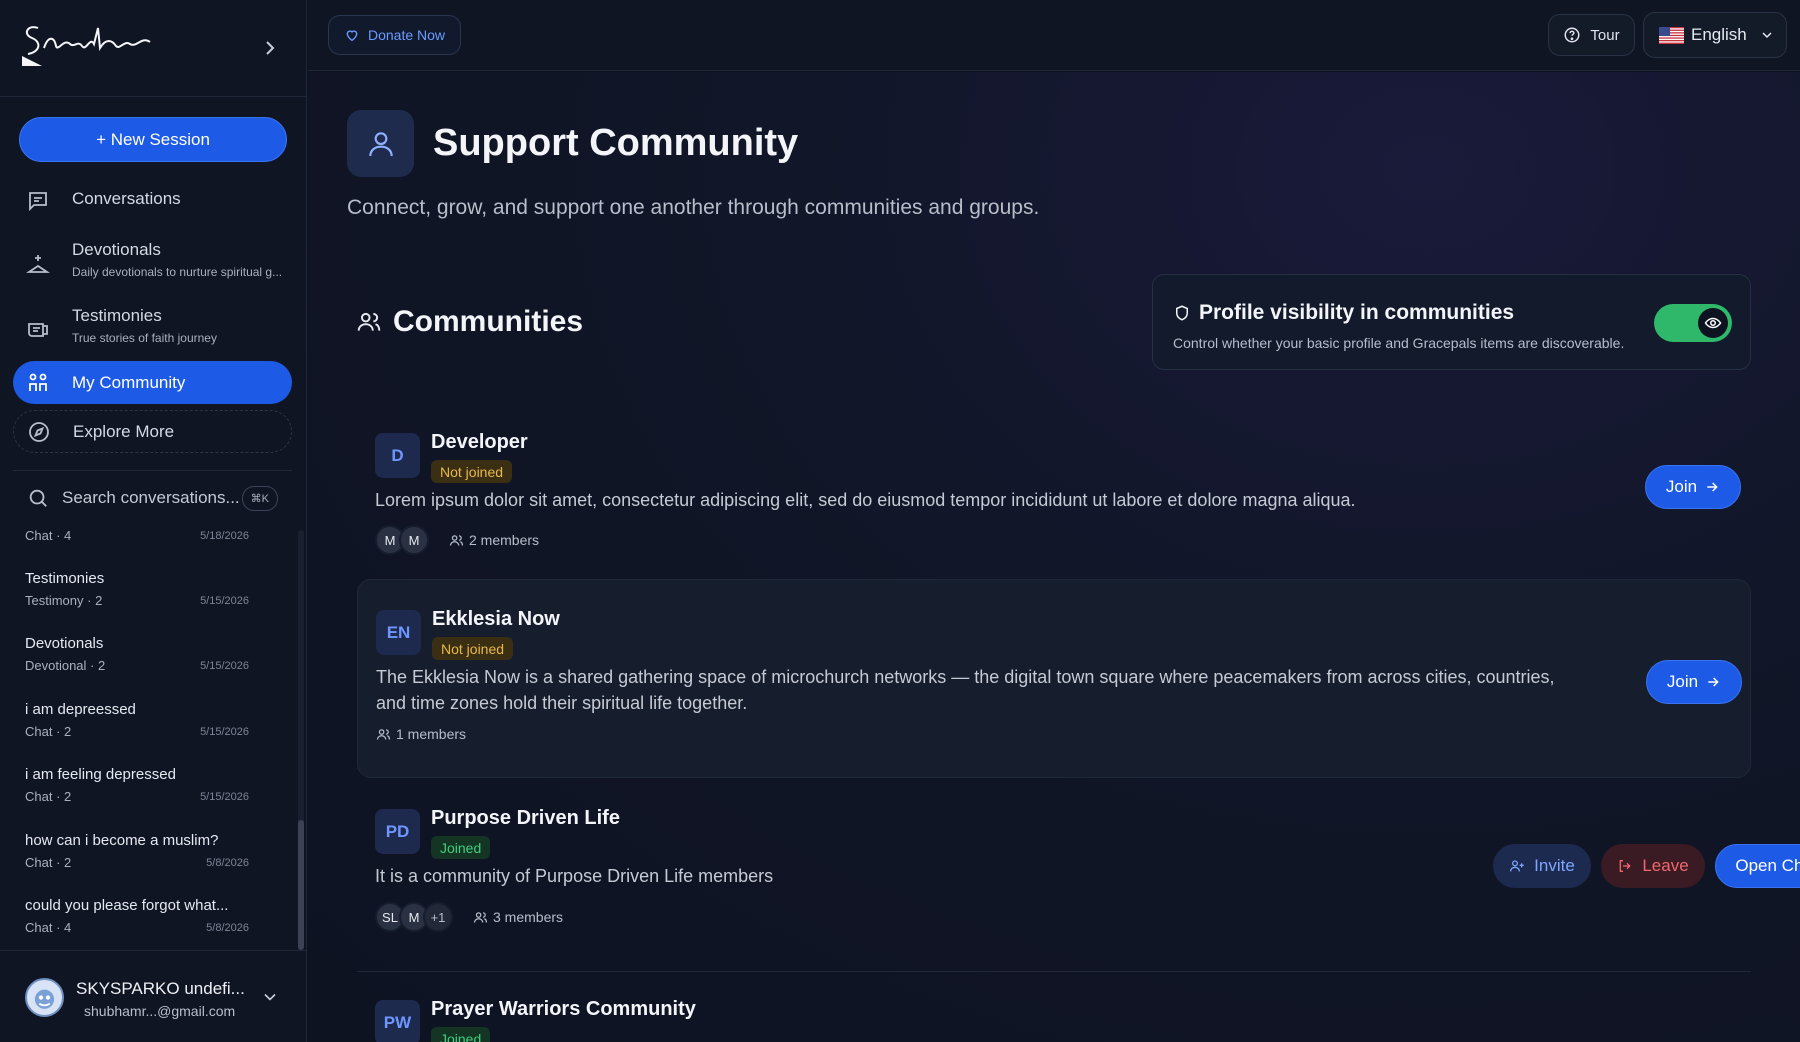 The image size is (1800, 1042). Describe the element at coordinates (44, 997) in the screenshot. I see `avatar` at that location.